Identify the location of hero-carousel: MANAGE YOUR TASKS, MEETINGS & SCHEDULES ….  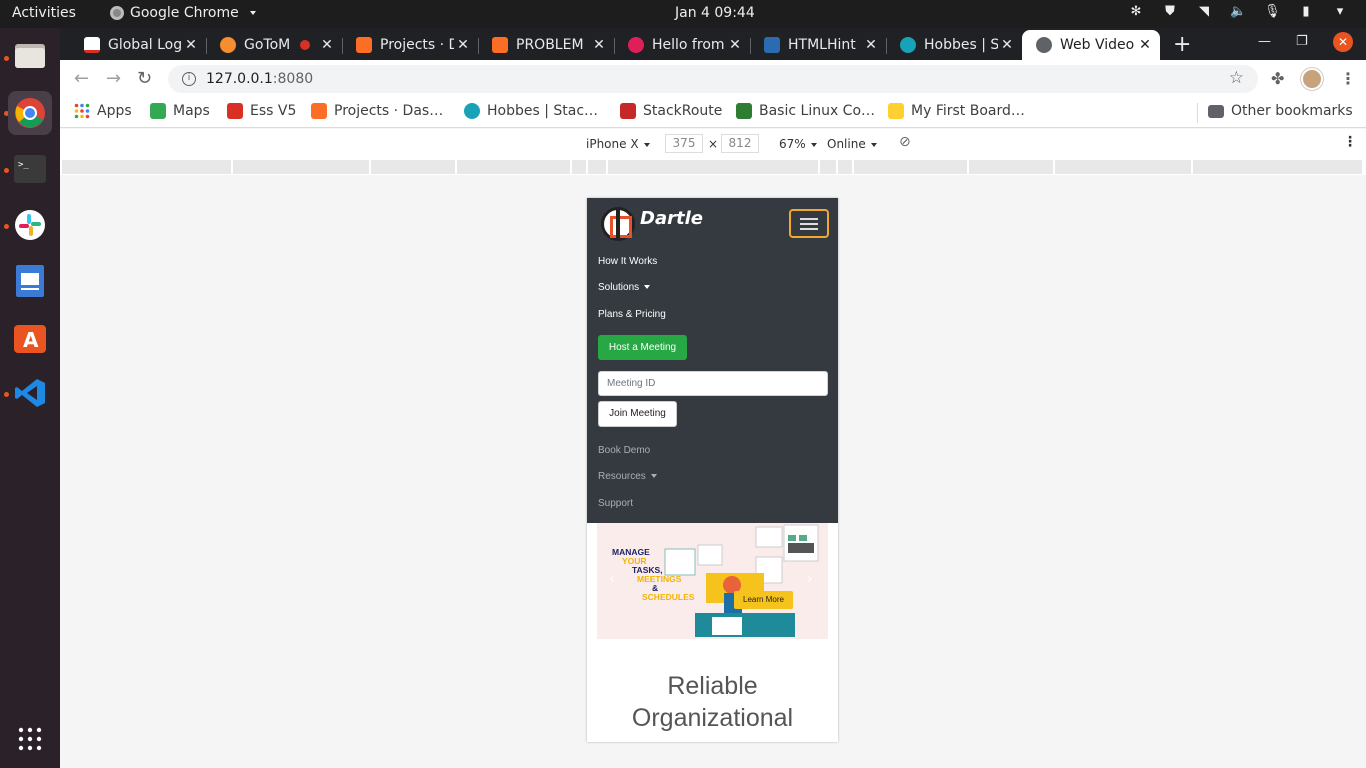
(712, 581).